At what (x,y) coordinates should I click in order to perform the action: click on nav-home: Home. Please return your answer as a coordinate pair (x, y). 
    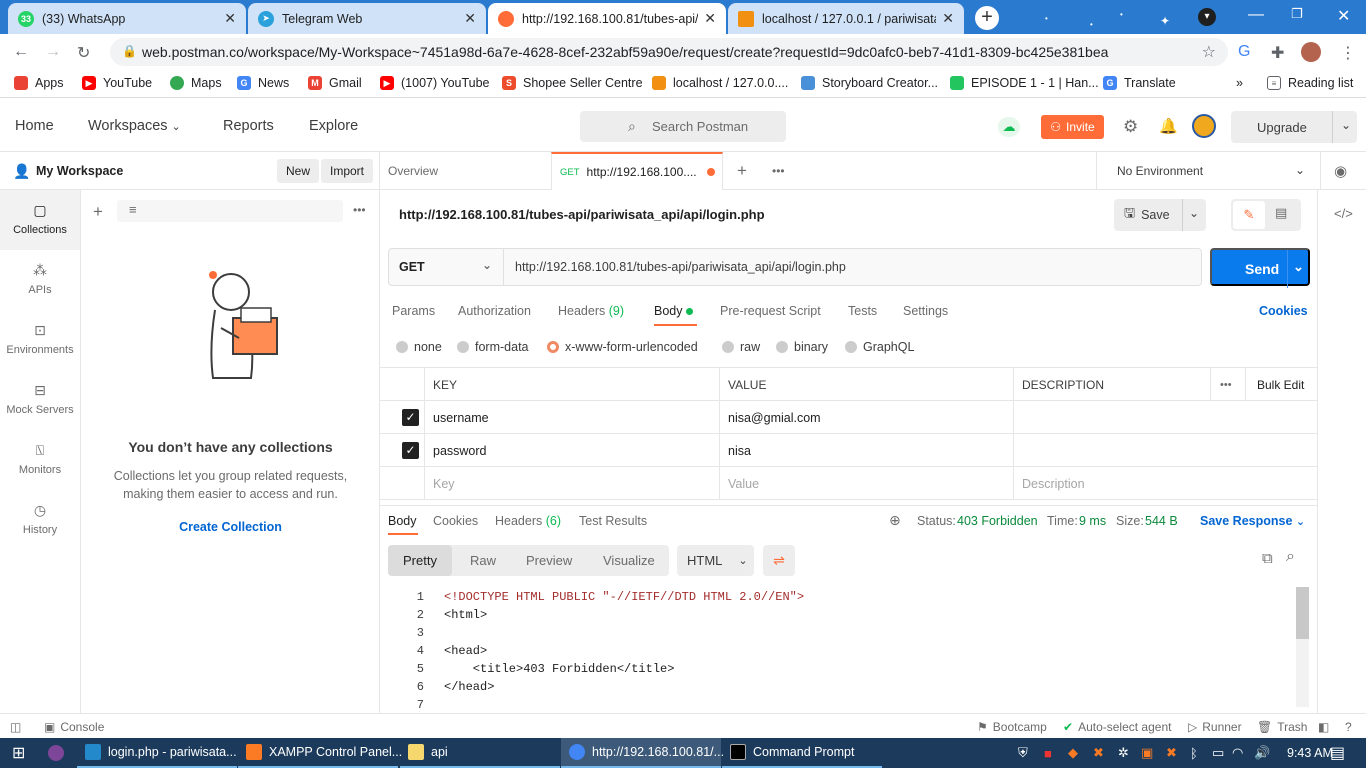
    Looking at the image, I should click on (34, 126).